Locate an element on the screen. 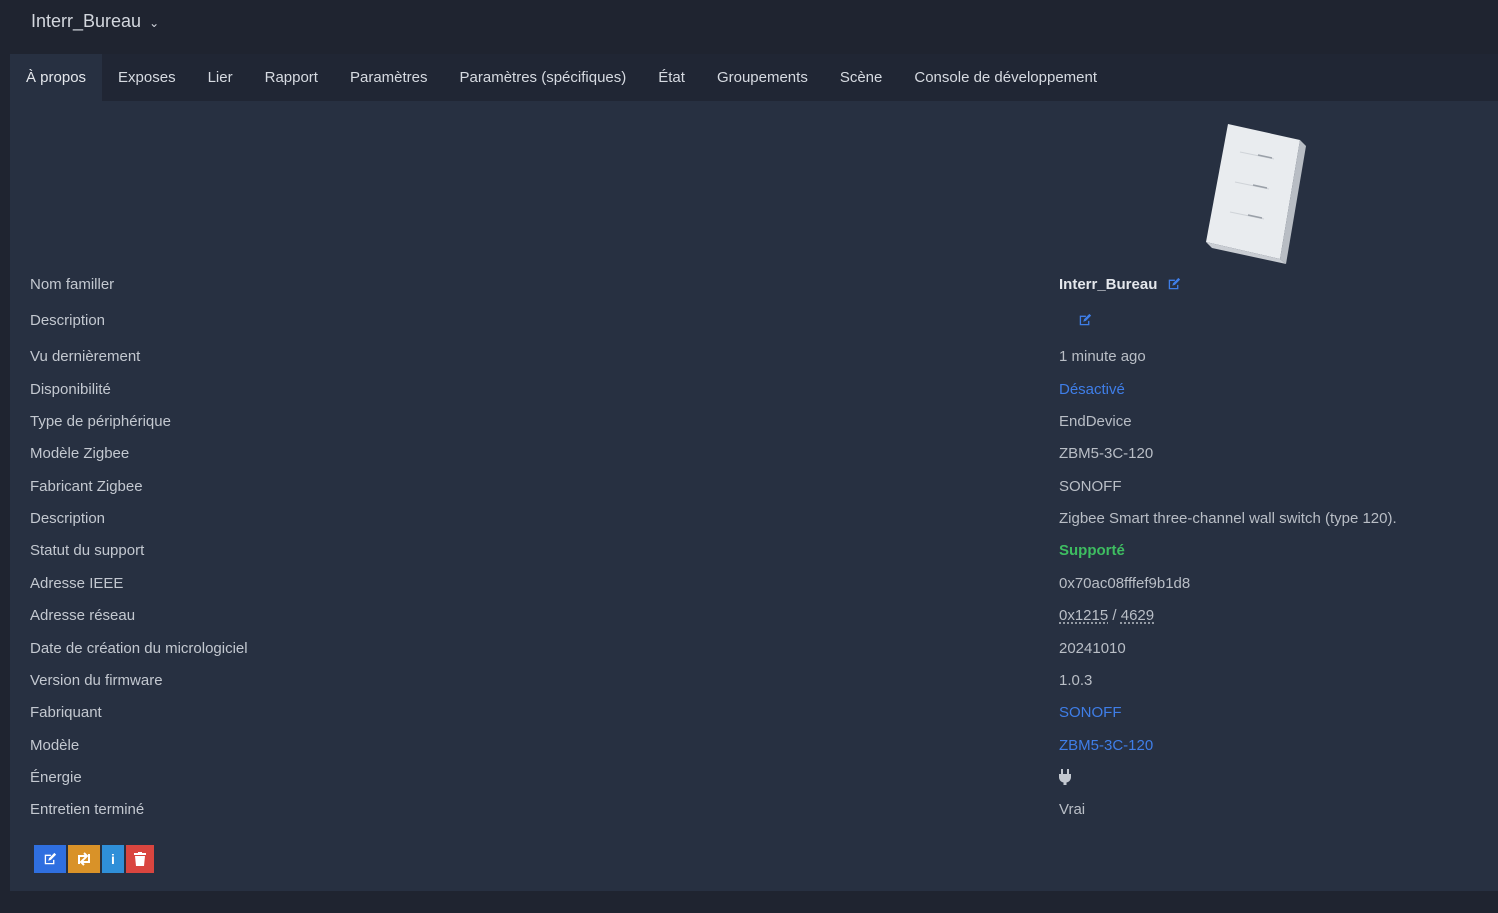  firmware-version-label: Version du firmware is located at coordinates (96, 680).